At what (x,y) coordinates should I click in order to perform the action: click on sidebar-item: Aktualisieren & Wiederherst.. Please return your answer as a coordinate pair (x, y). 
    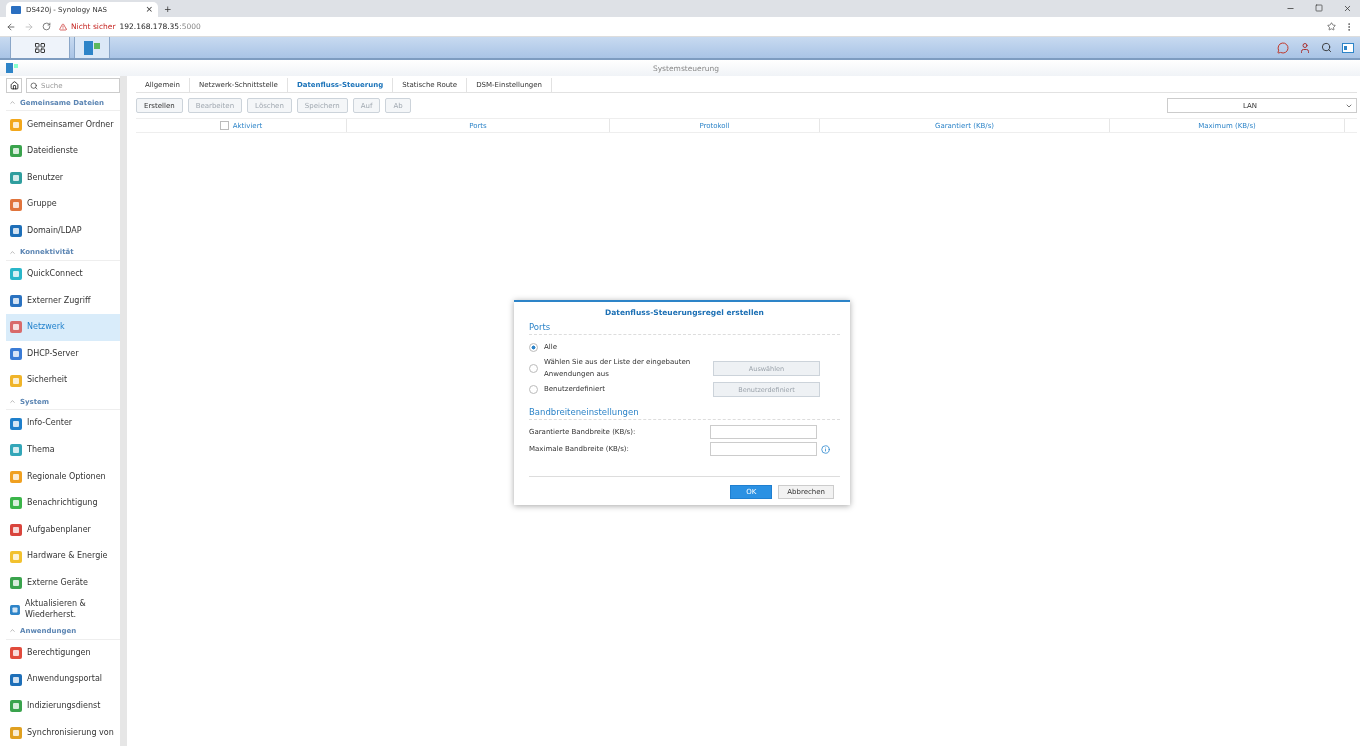
    Looking at the image, I should click on (63, 610).